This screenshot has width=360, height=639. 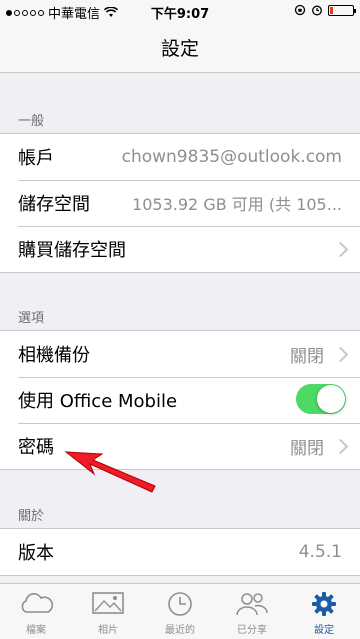 I want to click on tab-label: 相片, so click(x=108, y=630).